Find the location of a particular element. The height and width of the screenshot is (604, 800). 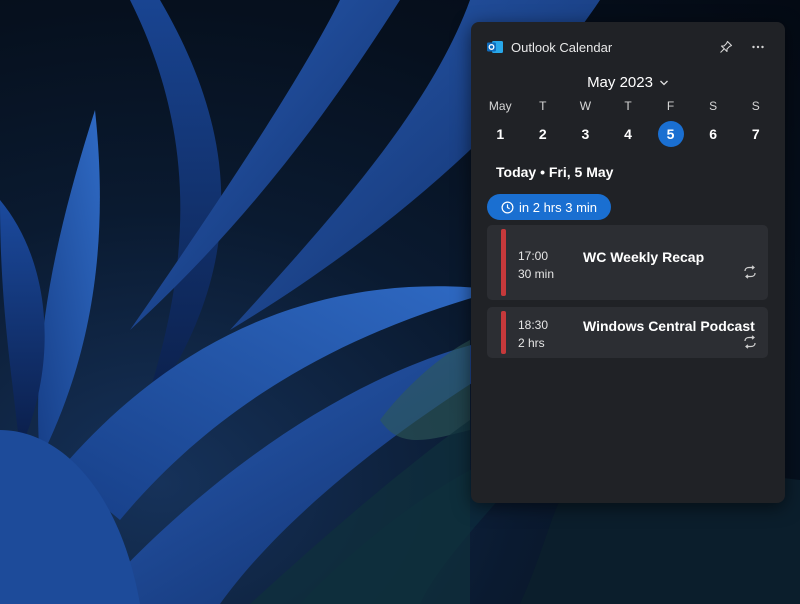

event-duration: 2 hrs is located at coordinates (531, 343).